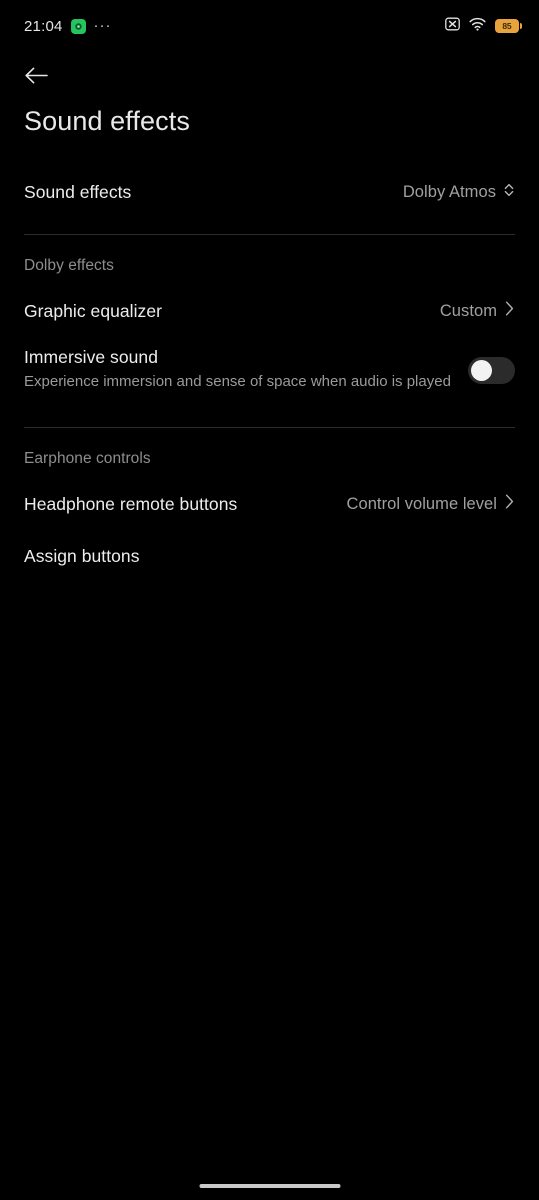 This screenshot has height=1200, width=539. Describe the element at coordinates (93, 310) in the screenshot. I see `list-item-label: Graphic equalizer` at that location.